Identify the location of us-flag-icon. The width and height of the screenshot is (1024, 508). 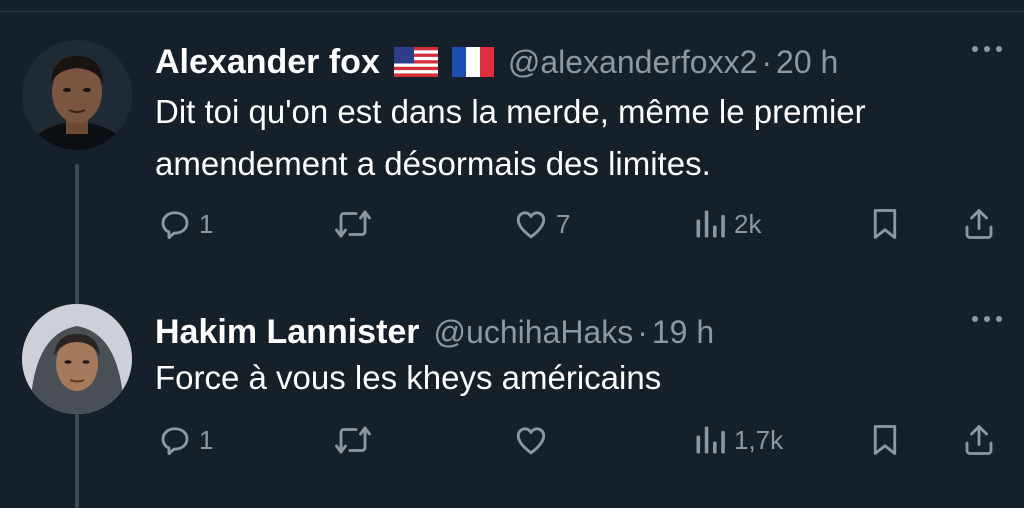
(415, 62).